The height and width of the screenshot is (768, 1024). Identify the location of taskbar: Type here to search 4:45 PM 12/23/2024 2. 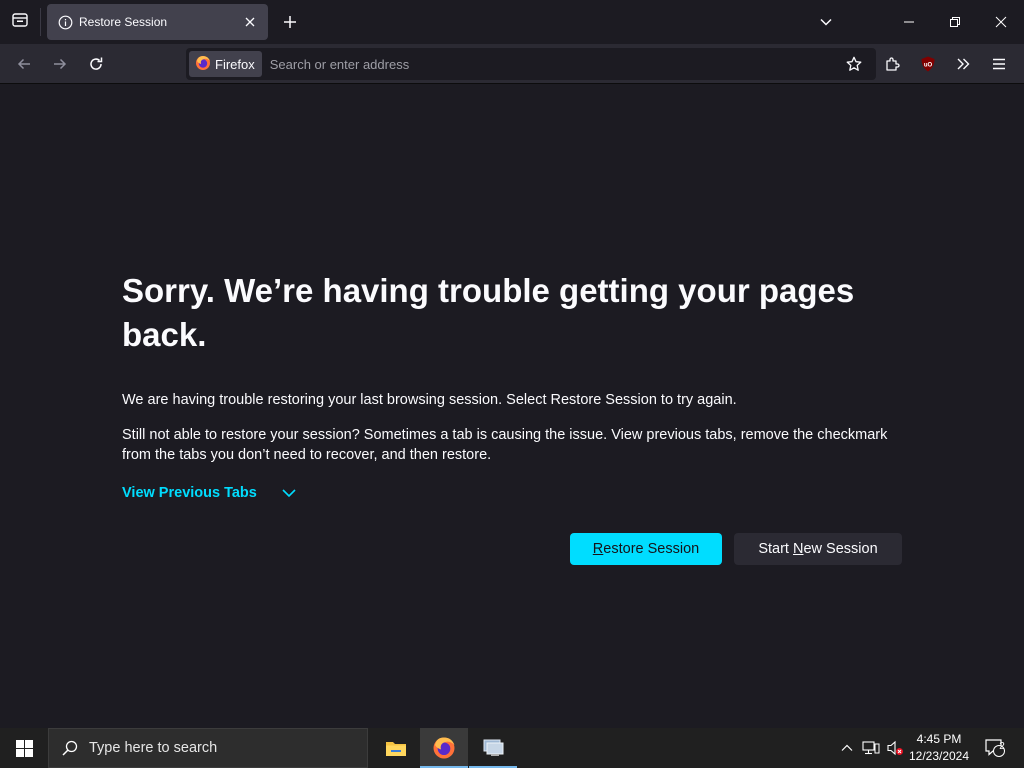
(512, 748).